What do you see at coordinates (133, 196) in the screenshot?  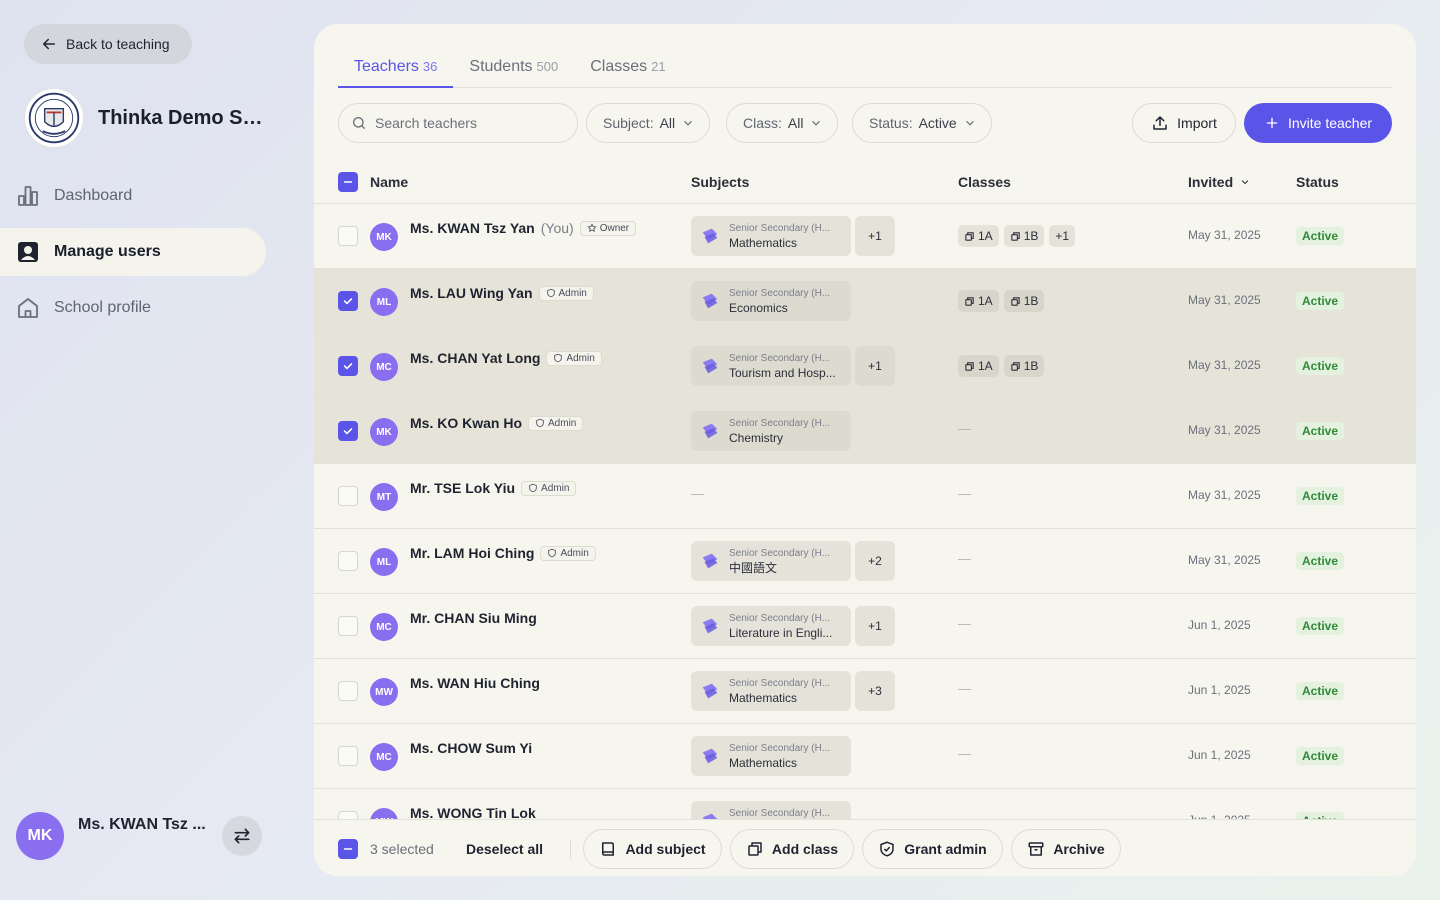 I see `sidebar-item-dashboard: Dashboard` at bounding box center [133, 196].